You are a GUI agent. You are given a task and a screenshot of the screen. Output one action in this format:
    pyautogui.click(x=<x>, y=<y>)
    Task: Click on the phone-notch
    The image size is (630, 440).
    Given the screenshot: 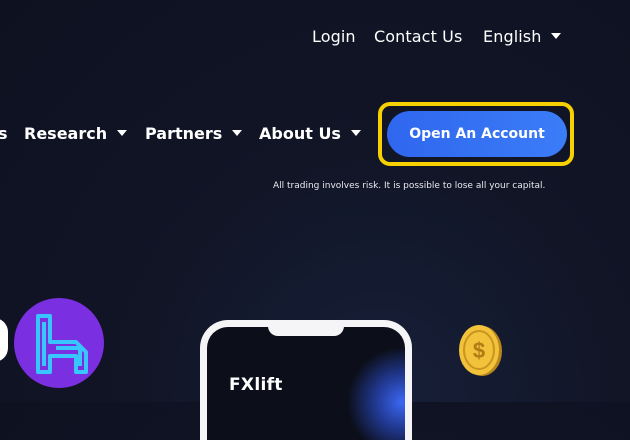 What is the action you would take?
    pyautogui.click(x=306, y=331)
    